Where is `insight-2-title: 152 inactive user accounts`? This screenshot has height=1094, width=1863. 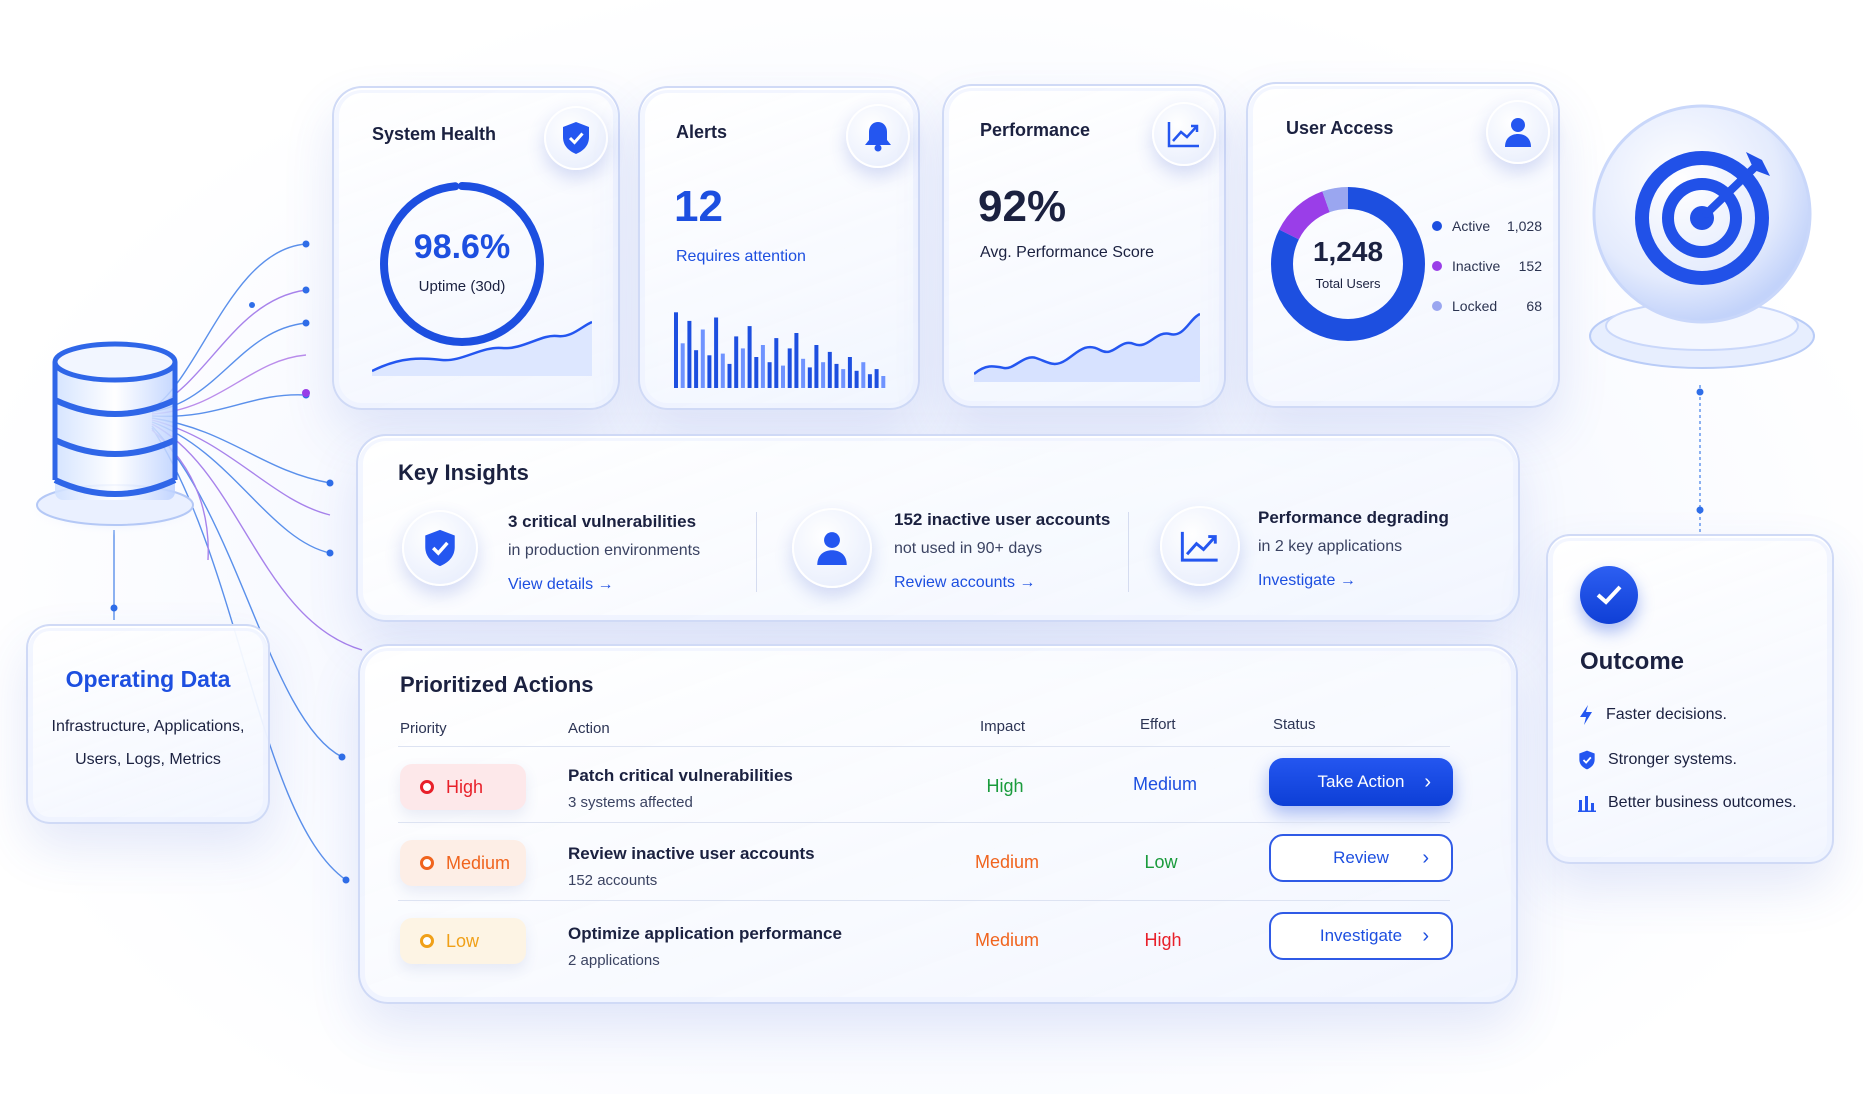
insight-2-title: 152 inactive user accounts is located at coordinates (1002, 519).